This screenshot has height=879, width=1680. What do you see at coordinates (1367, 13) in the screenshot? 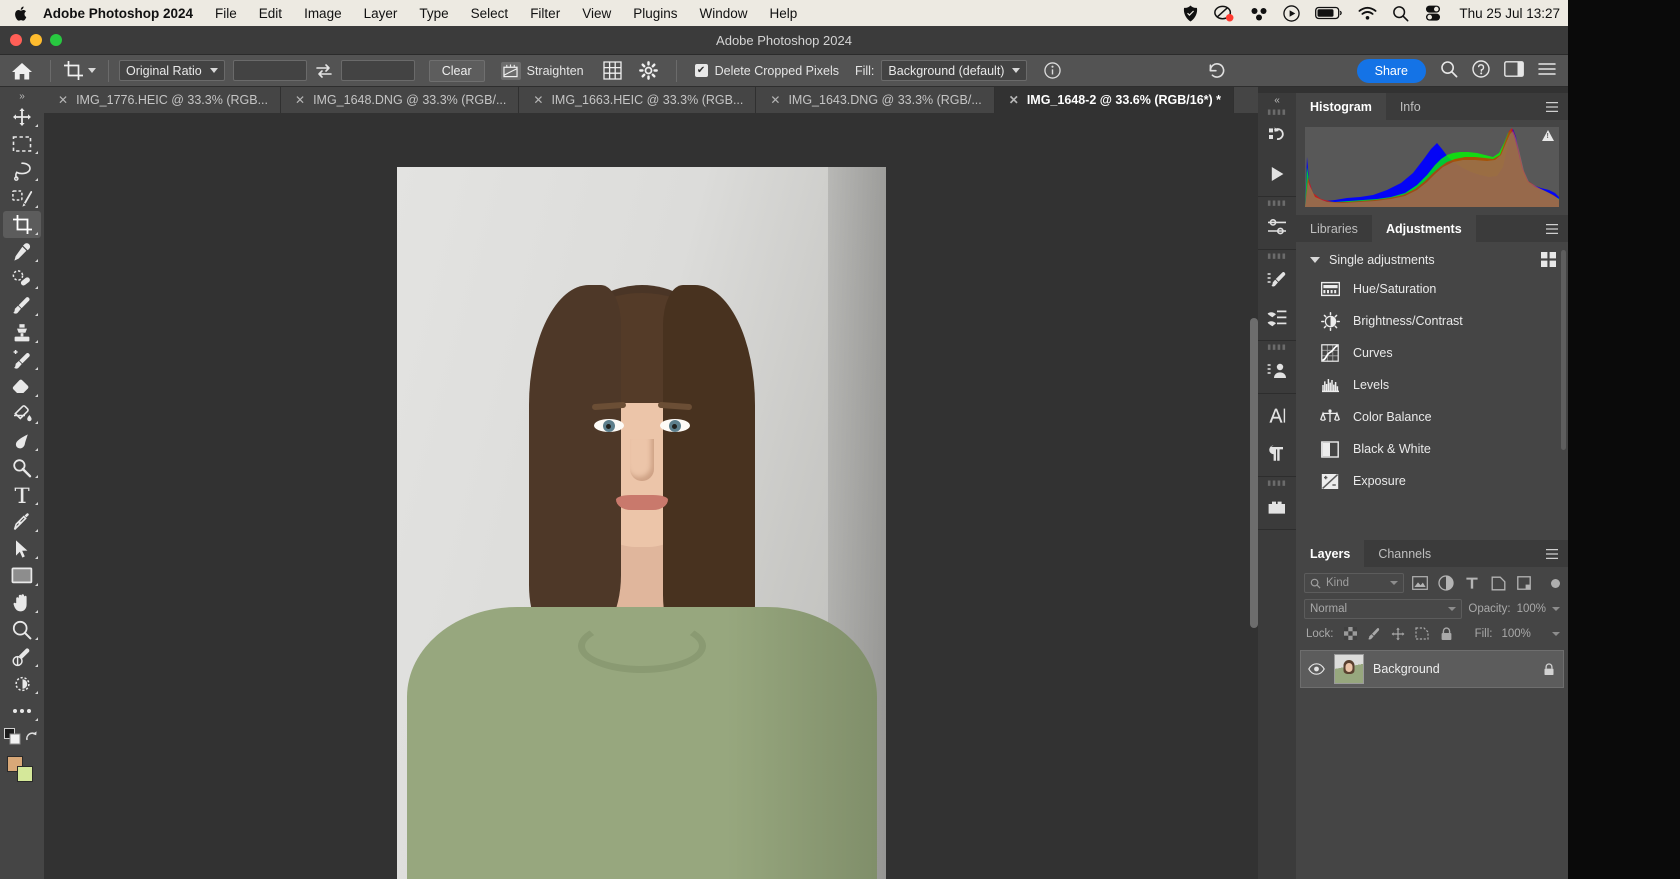
I see `wifi-icon` at bounding box center [1367, 13].